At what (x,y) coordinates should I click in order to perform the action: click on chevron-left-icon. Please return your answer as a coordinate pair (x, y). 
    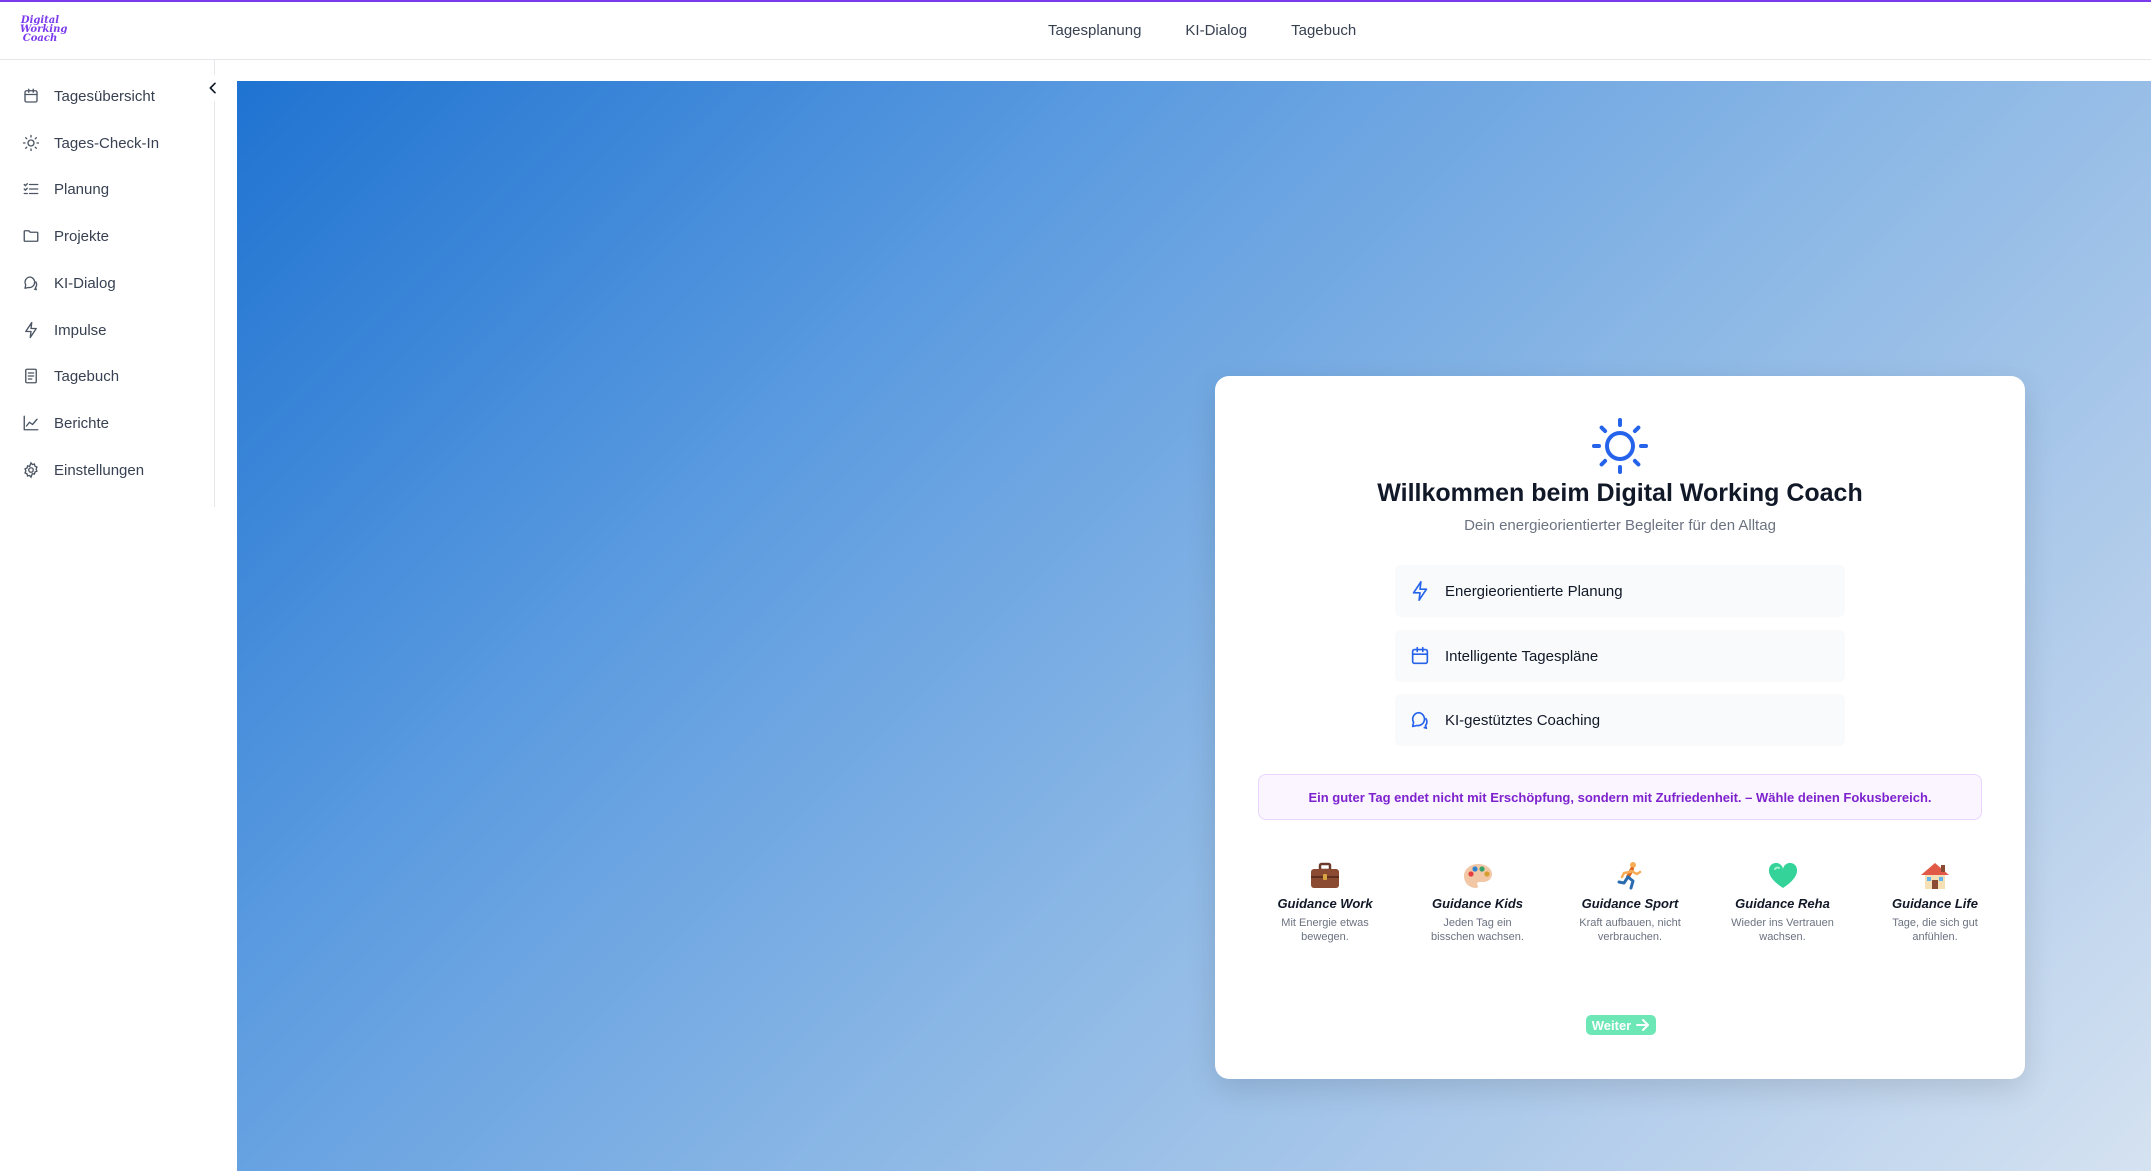
    Looking at the image, I should click on (212, 88).